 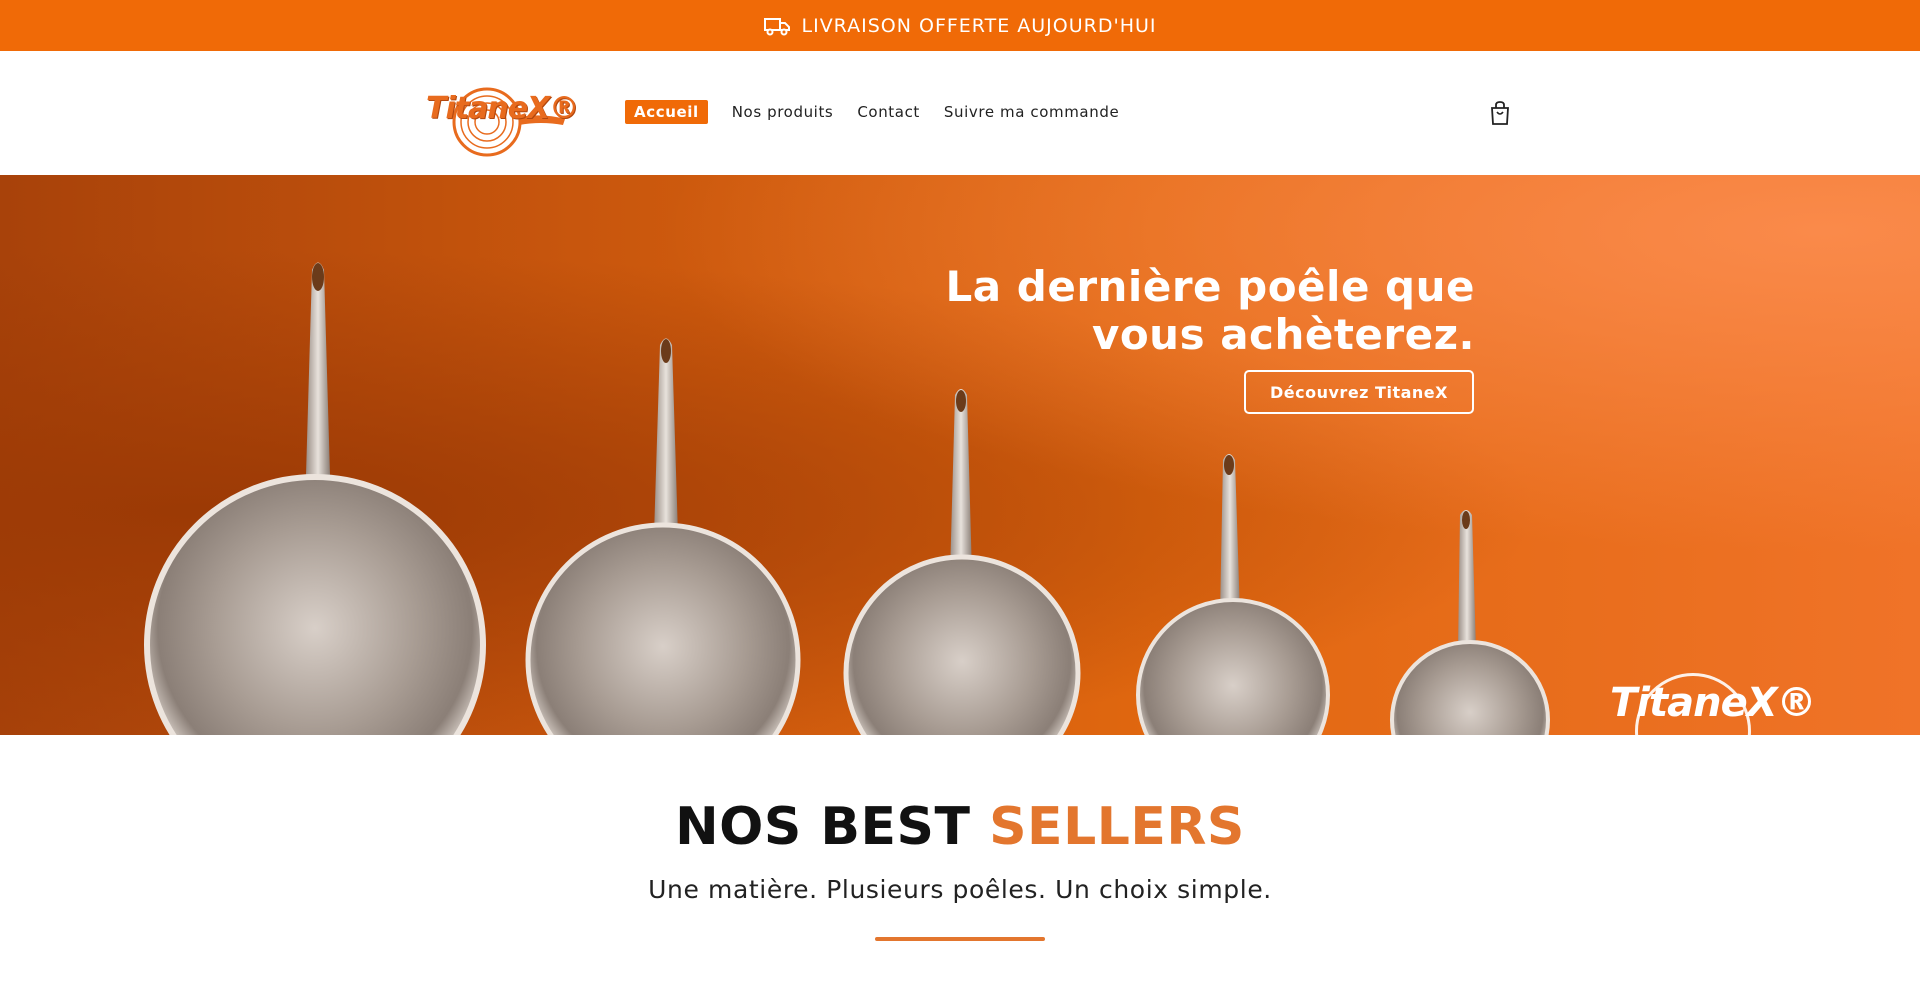 What do you see at coordinates (888, 112) in the screenshot?
I see `nav-item-contact: Contact` at bounding box center [888, 112].